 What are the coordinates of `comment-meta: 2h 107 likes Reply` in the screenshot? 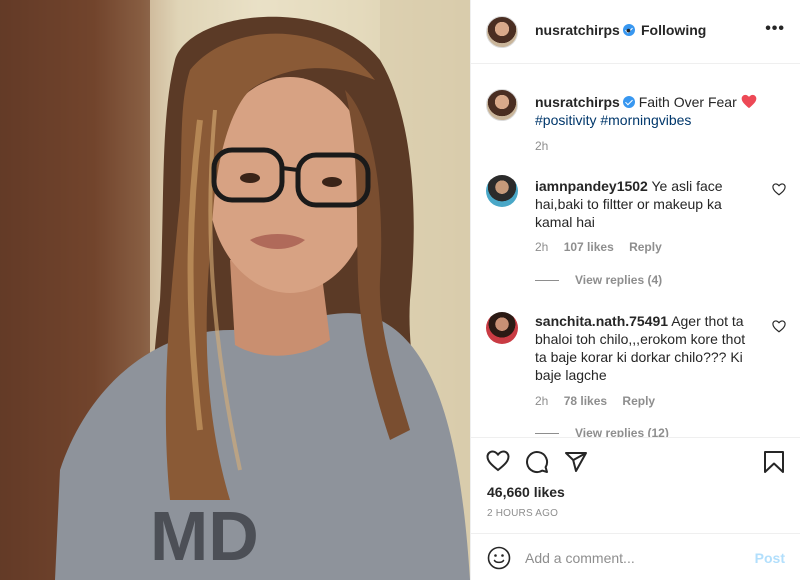 It's located at (604, 247).